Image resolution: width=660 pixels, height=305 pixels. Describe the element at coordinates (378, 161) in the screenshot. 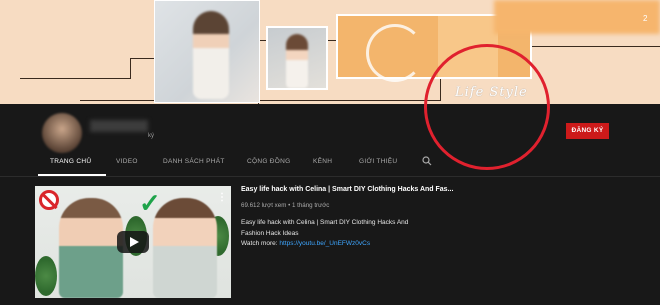

I see `tab-about: GIỚI THIỆU` at that location.